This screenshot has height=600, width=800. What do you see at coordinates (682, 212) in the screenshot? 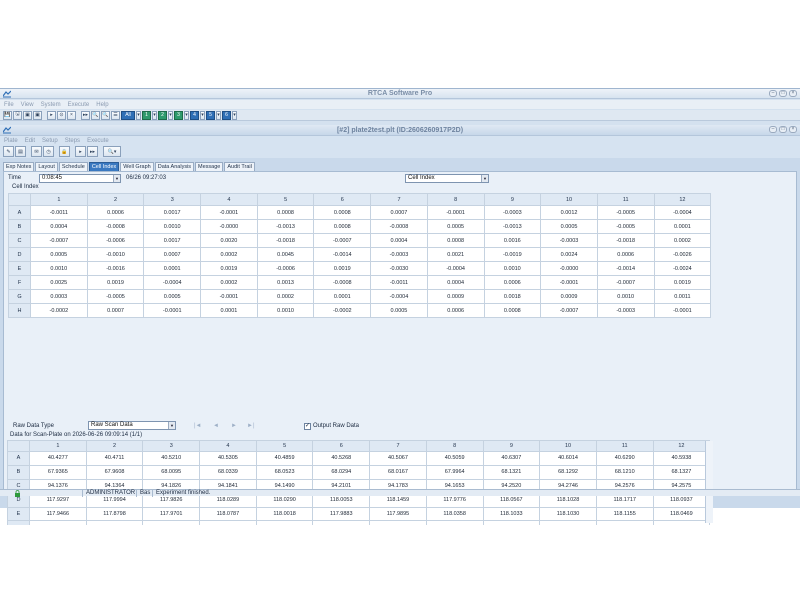
I see `well-cell: -0.0004` at bounding box center [682, 212].